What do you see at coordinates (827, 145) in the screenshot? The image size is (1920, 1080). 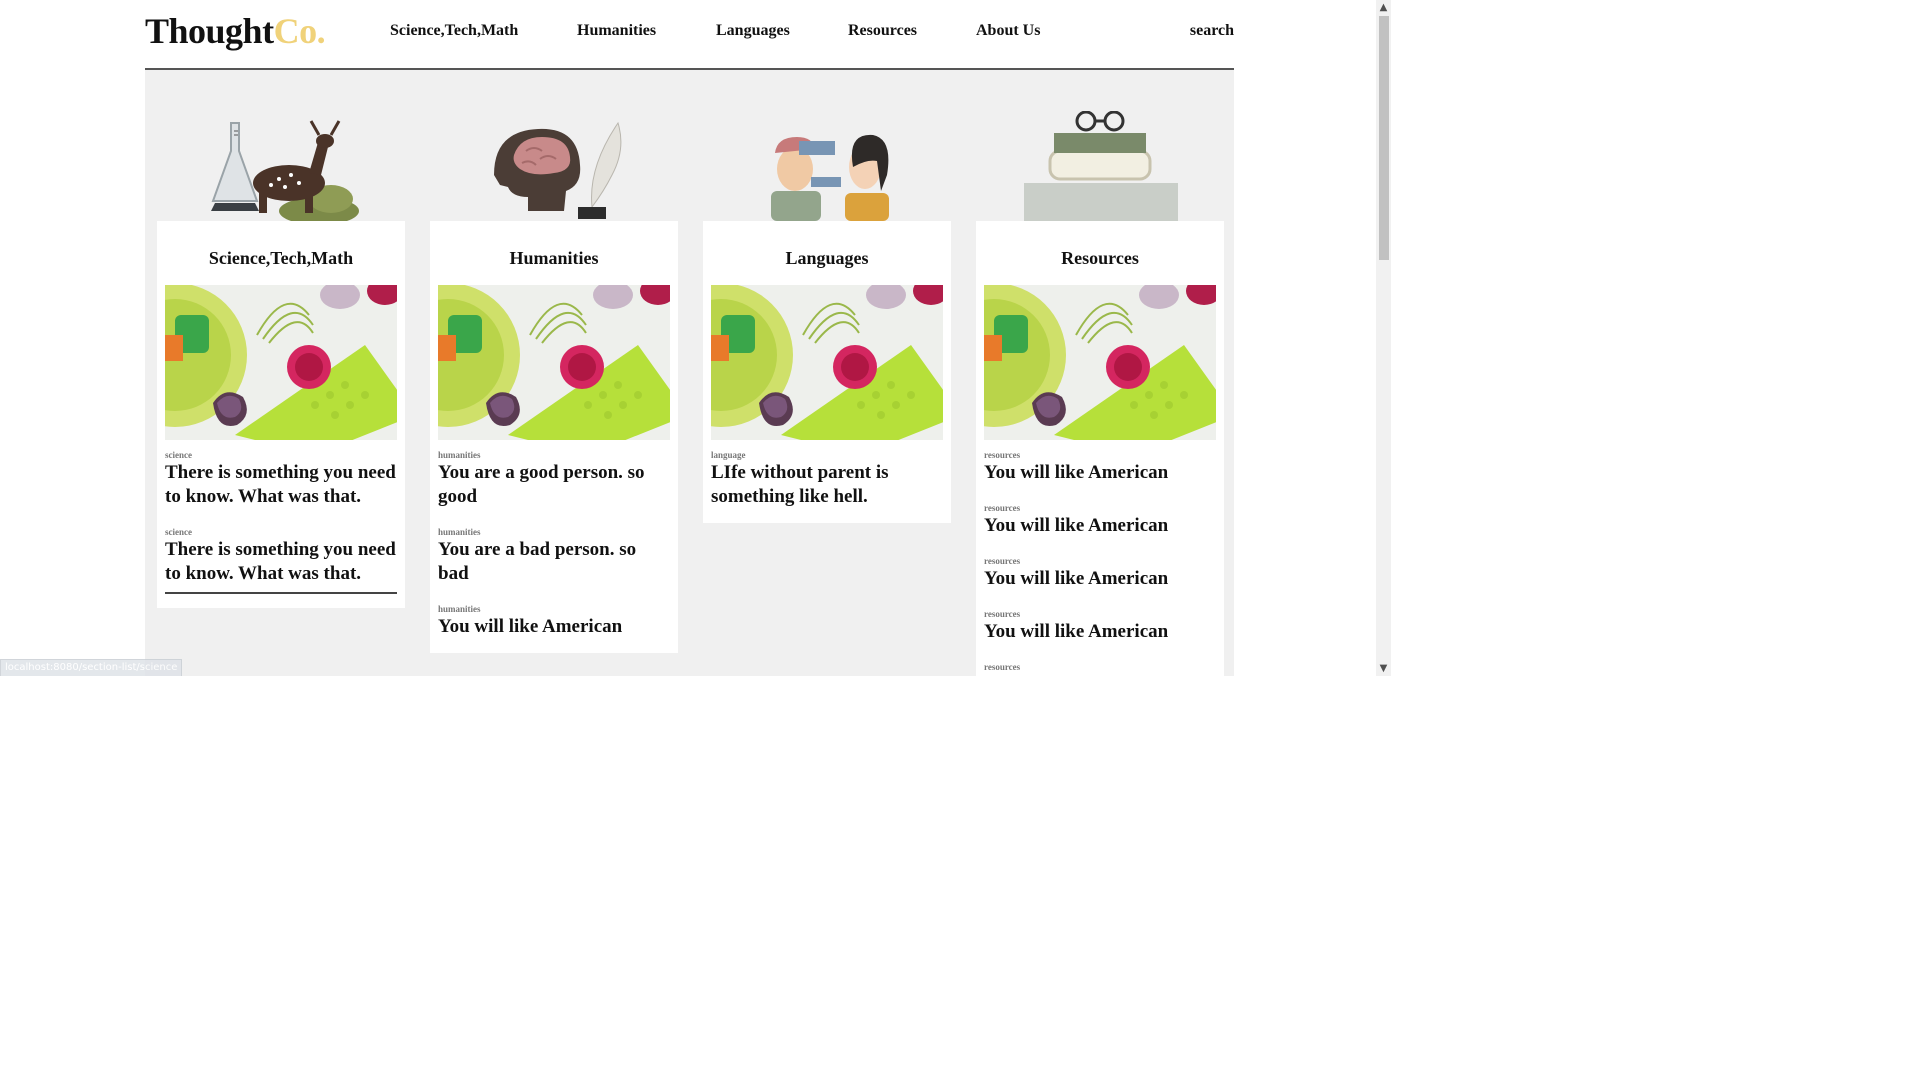 I see `two-people-talking-icon` at bounding box center [827, 145].